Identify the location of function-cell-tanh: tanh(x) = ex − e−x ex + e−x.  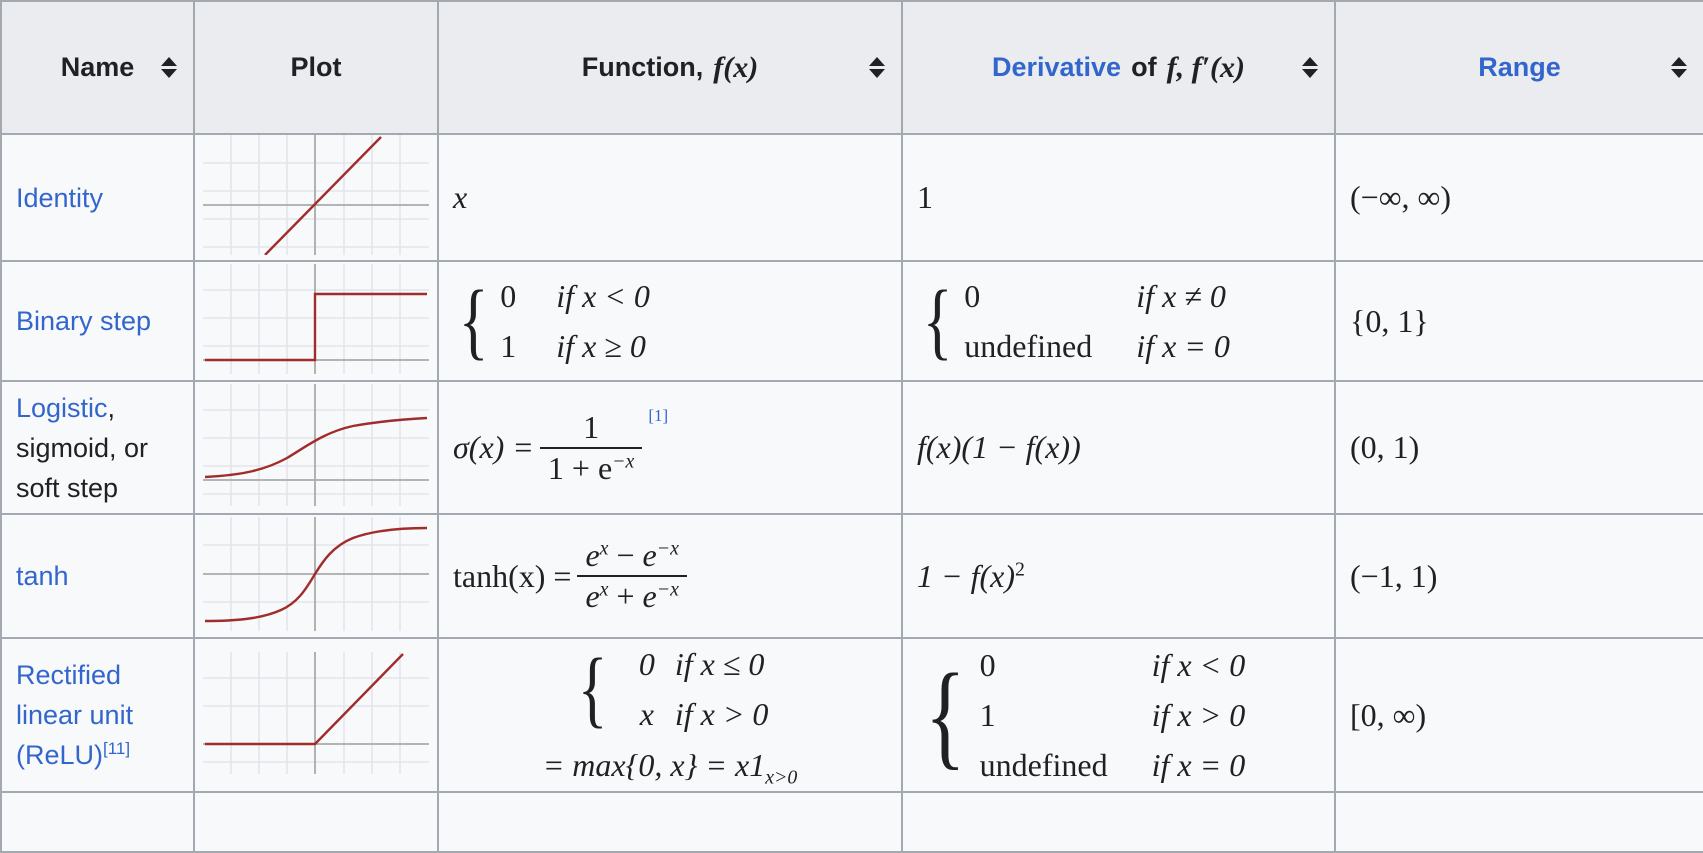
(670, 576).